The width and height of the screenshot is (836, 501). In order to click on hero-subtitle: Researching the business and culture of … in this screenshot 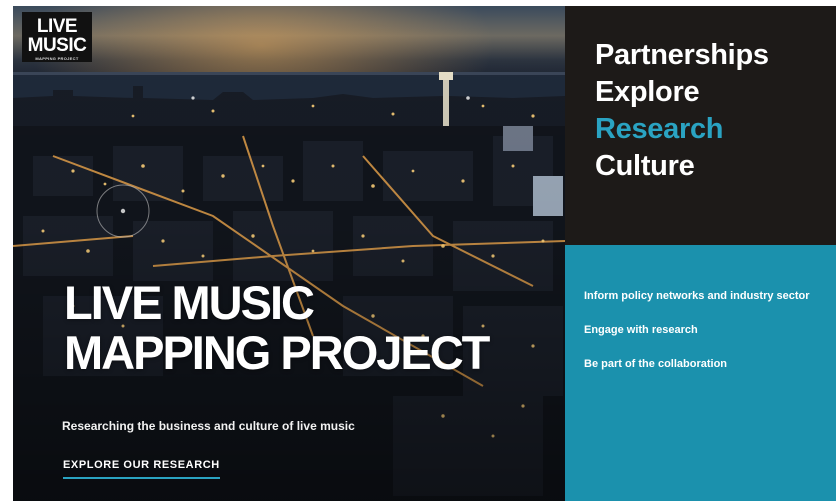, I will do `click(208, 426)`.